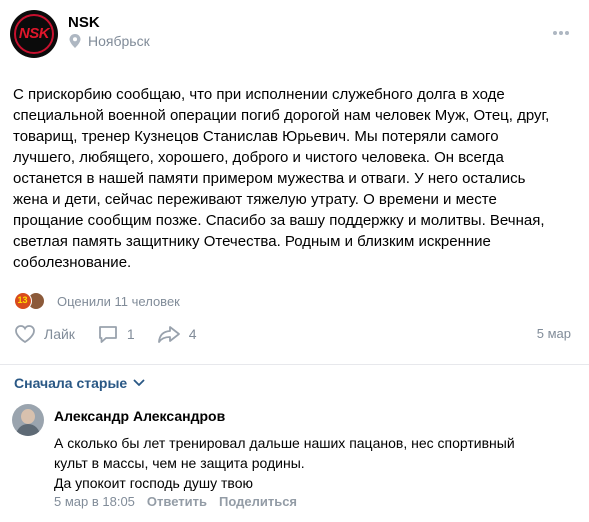 This screenshot has width=589, height=522. Describe the element at coordinates (94, 501) in the screenshot. I see `comment-date: 5 мар в 18:05` at that location.